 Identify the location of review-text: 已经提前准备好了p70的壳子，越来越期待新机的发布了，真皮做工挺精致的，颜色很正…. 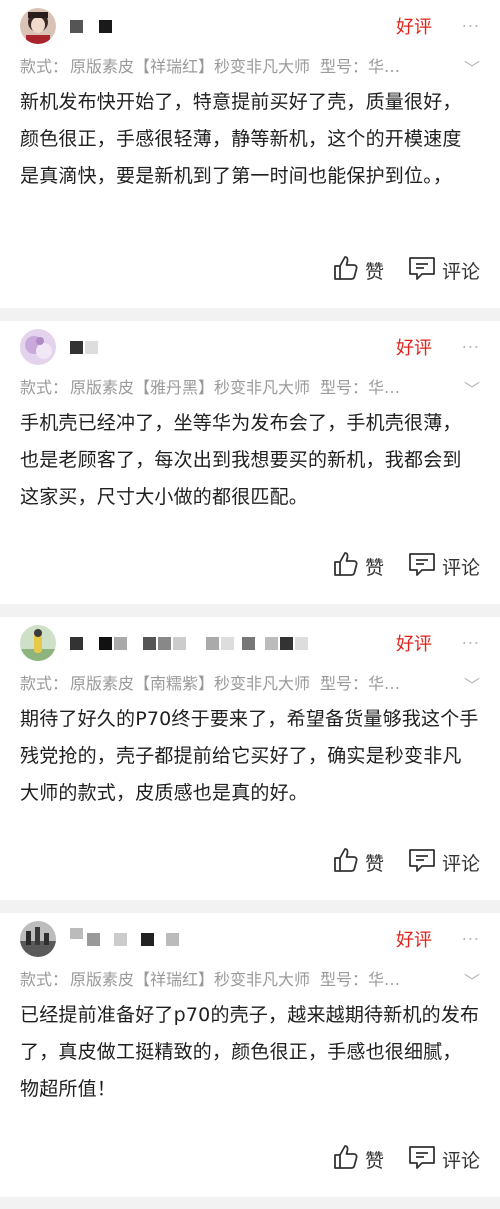
(250, 1052).